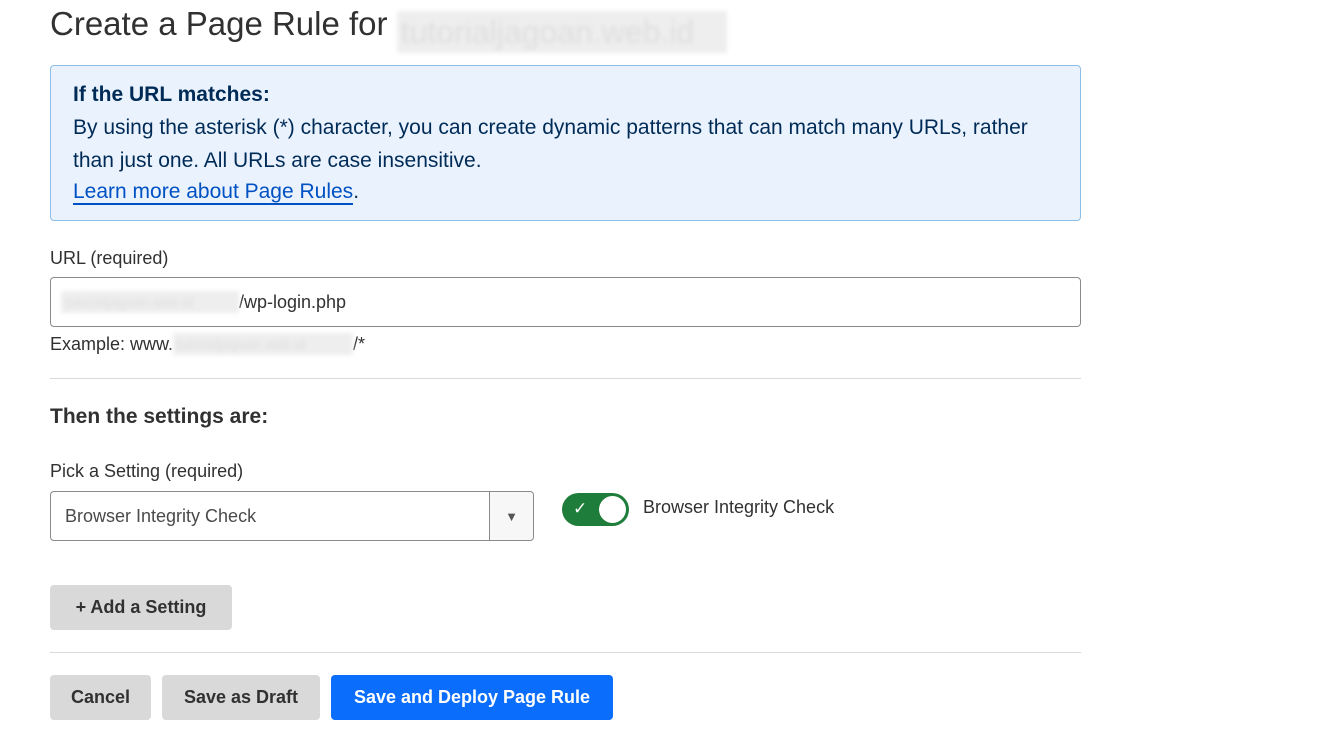 This screenshot has height=729, width=1321. What do you see at coordinates (561, 32) in the screenshot?
I see `blurred-domain: tutorialjagoan.web.id` at bounding box center [561, 32].